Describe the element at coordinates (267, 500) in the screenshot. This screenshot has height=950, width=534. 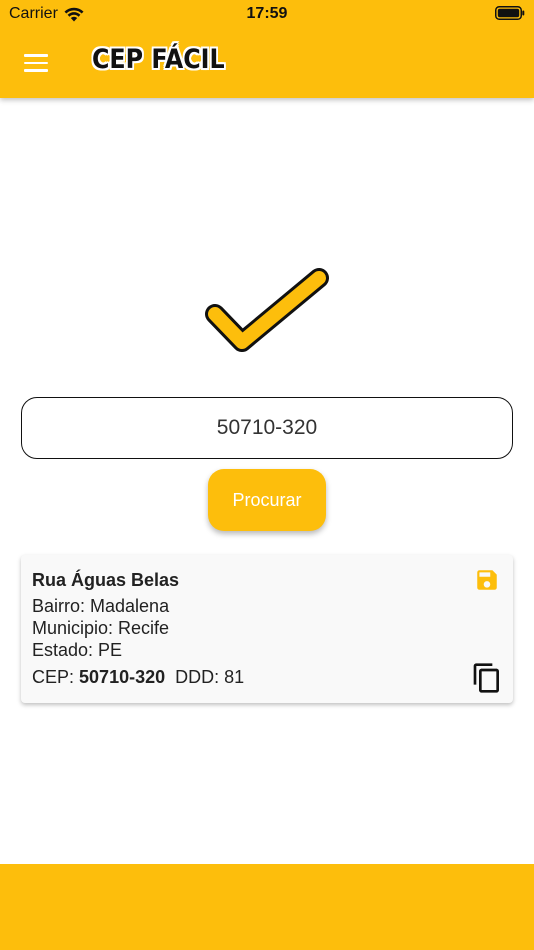
I see `search-button: Procurar` at that location.